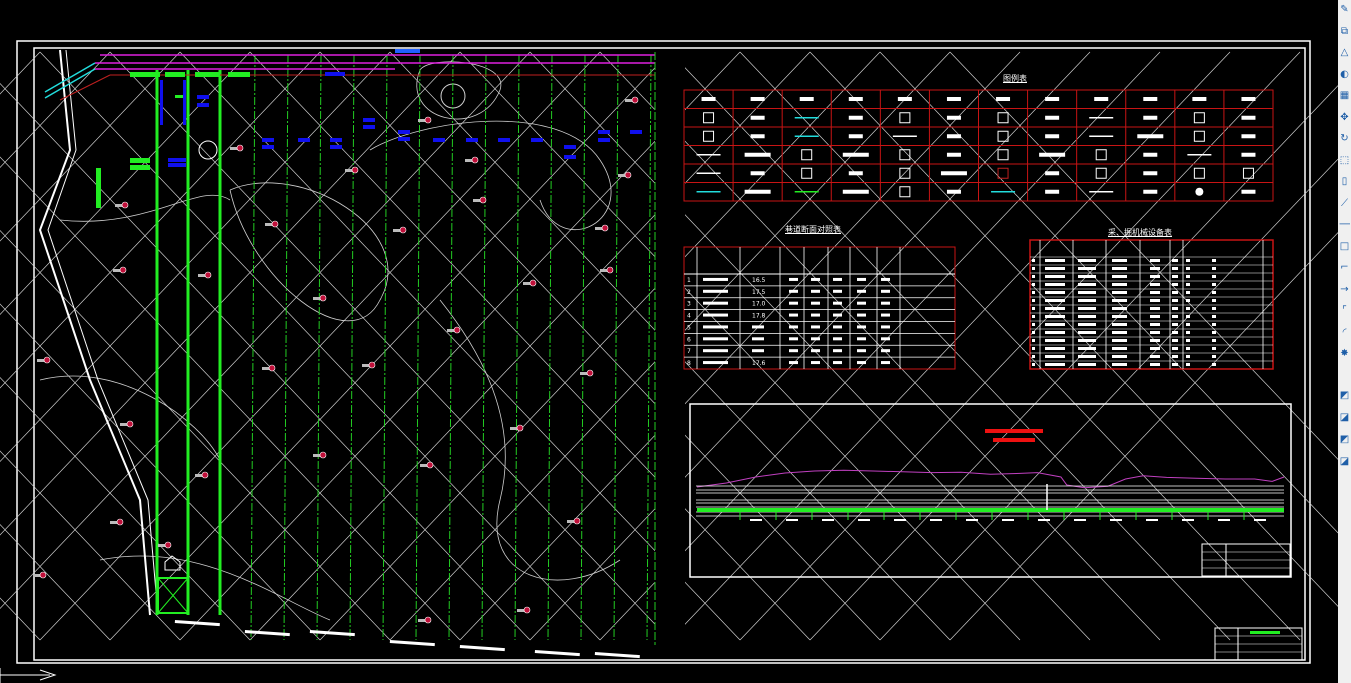 Image resolution: width=1351 pixels, height=683 pixels. I want to click on profile-tick-label, so click(1152, 520).